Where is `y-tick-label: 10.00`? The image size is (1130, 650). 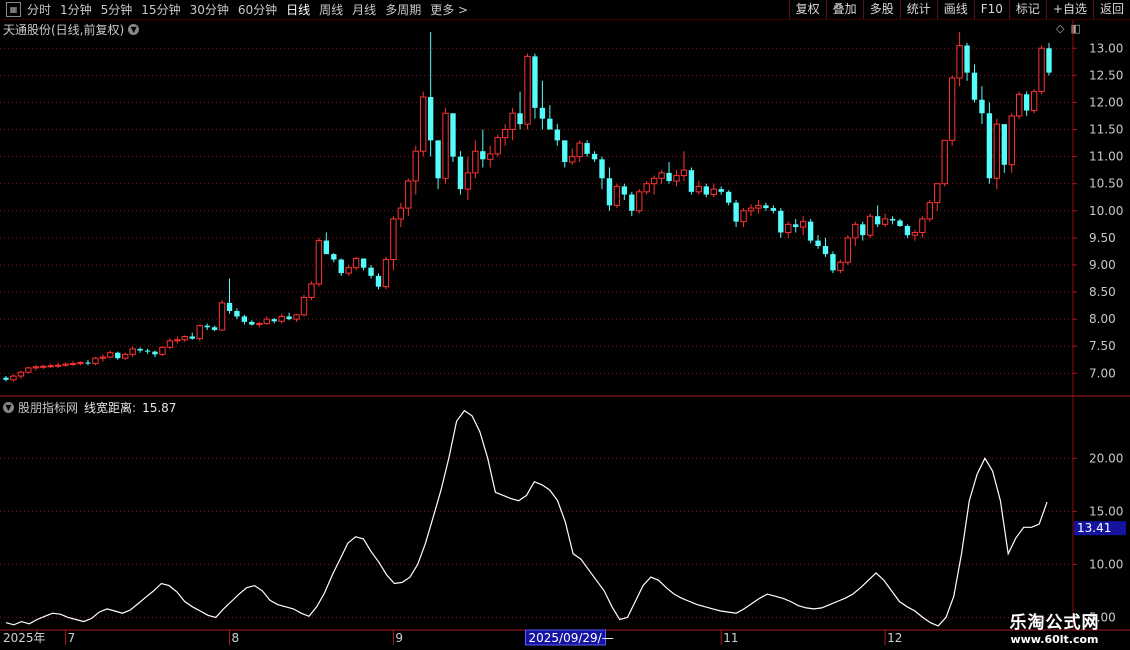
y-tick-label: 10.00 is located at coordinates (1106, 211).